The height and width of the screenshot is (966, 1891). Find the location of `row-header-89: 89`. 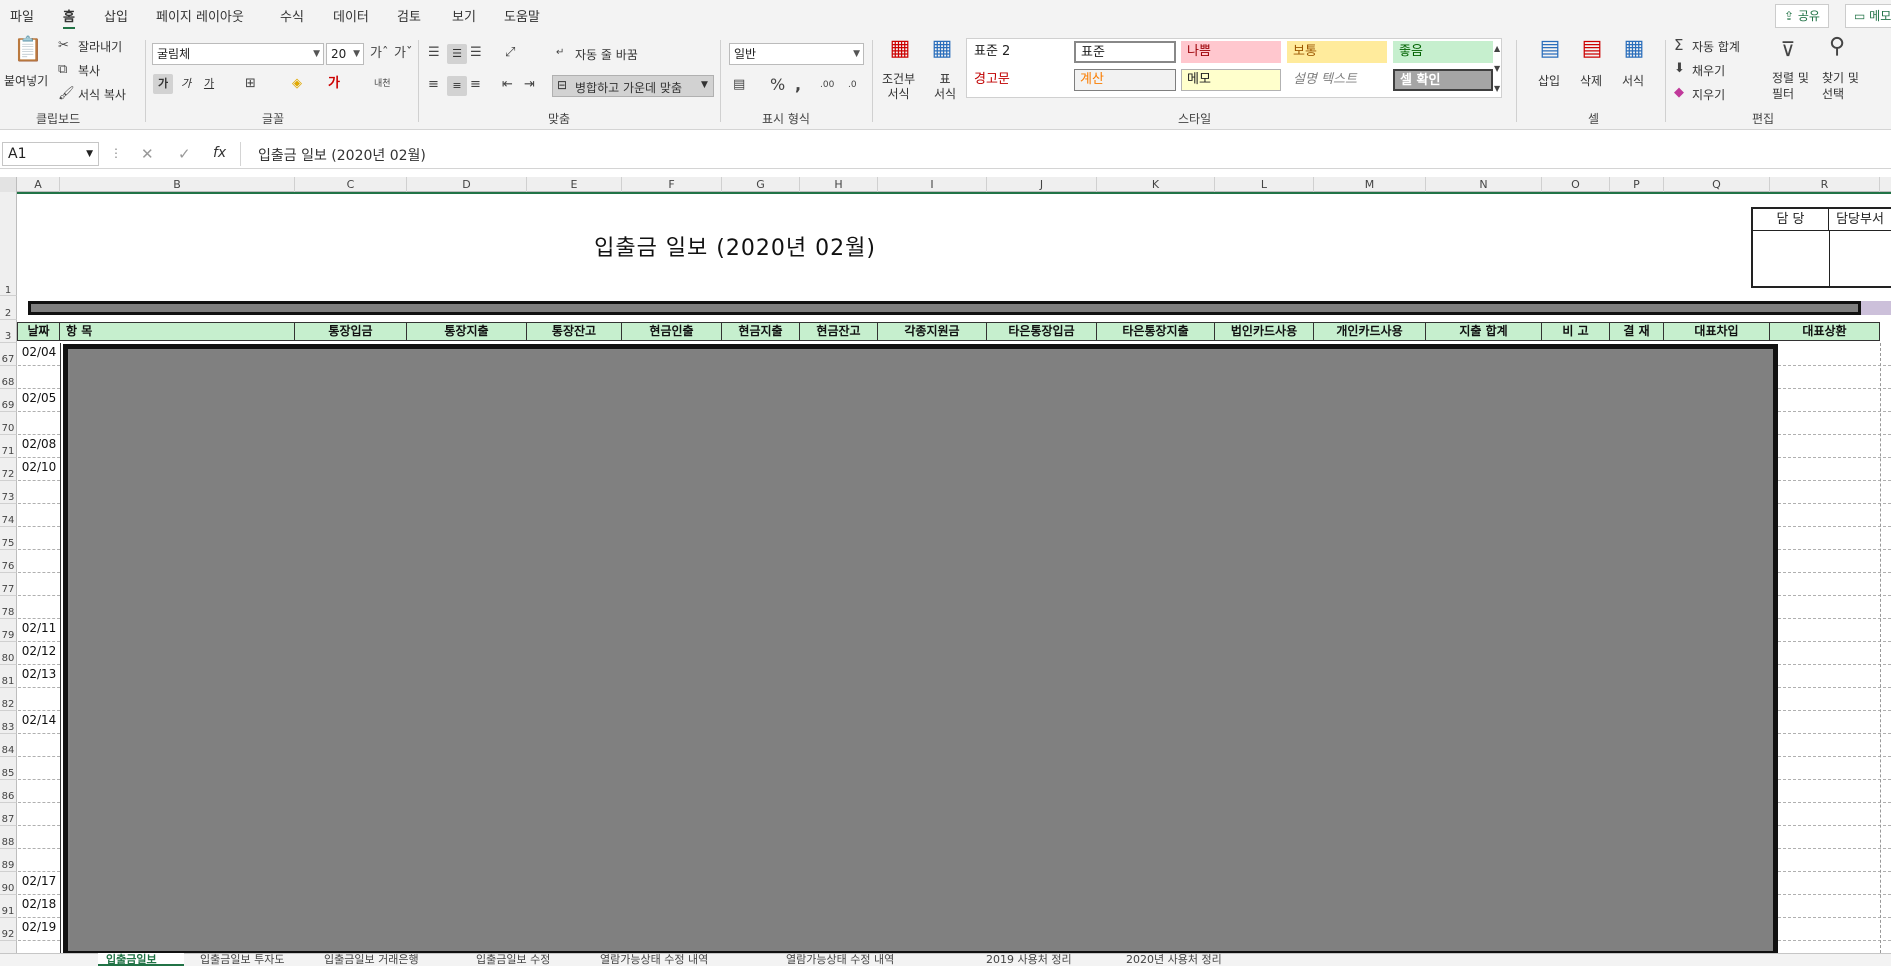

row-header-89: 89 is located at coordinates (8, 860).